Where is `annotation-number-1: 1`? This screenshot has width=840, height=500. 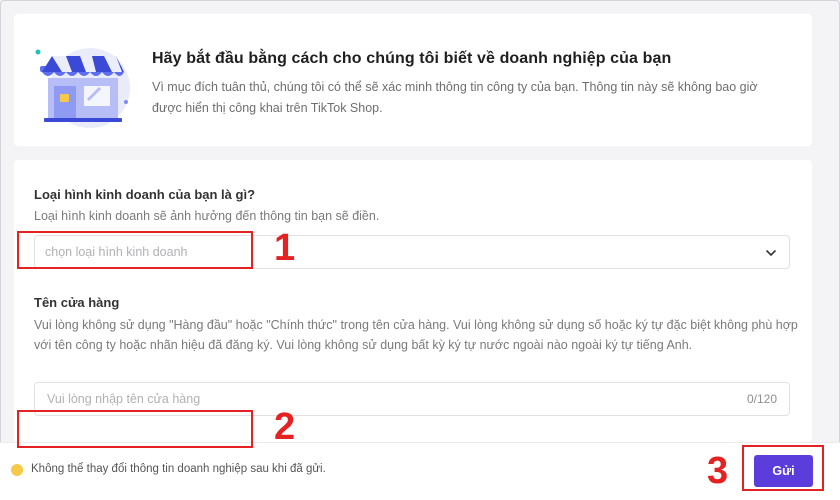 annotation-number-1: 1 is located at coordinates (285, 248).